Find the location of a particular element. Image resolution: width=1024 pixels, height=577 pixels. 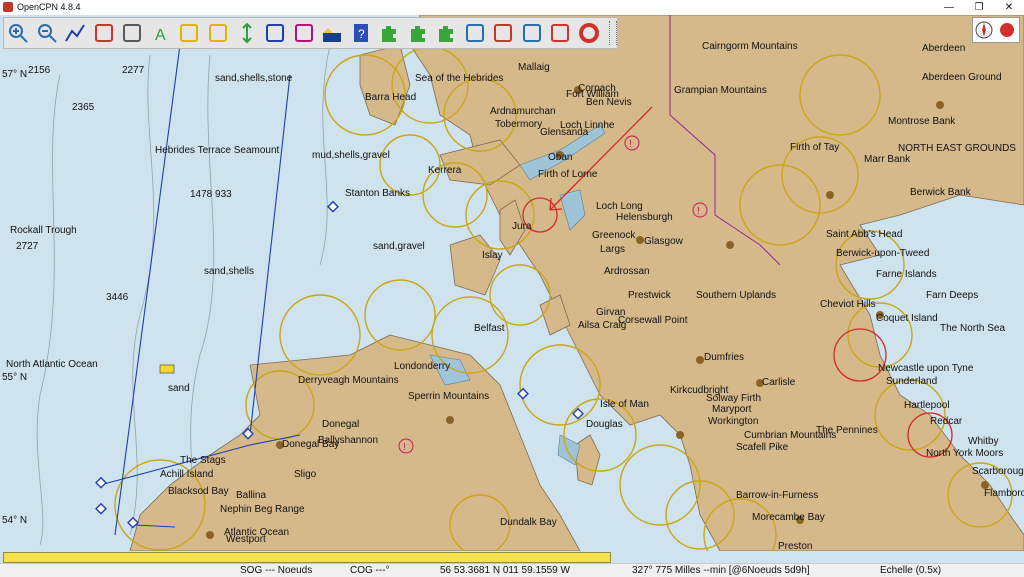

label-whitby: Whitby is located at coordinates (983, 441).